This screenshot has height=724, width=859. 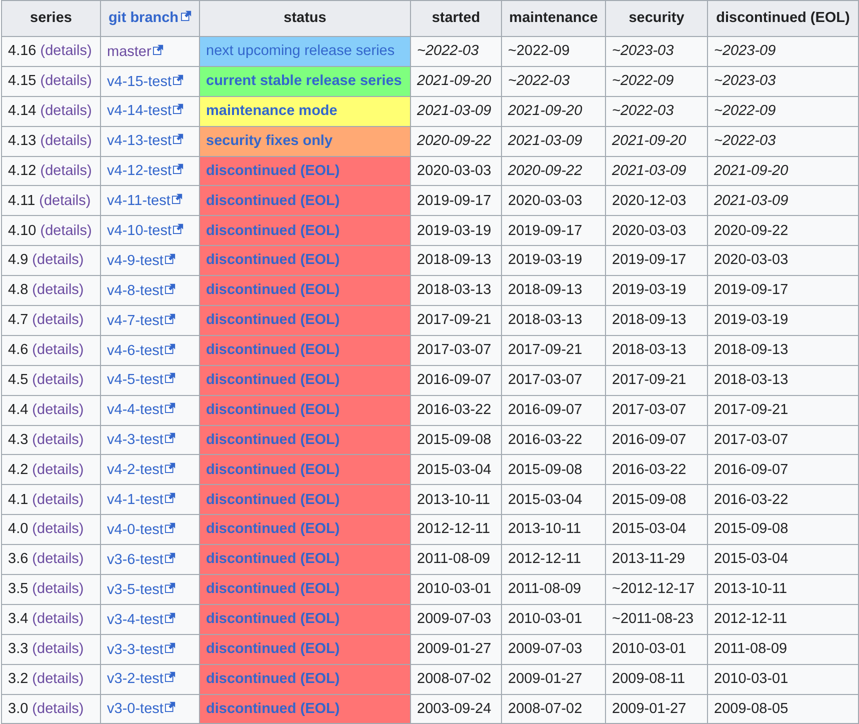 What do you see at coordinates (657, 589) in the screenshot?
I see `date-cell: ~2012-12-17` at bounding box center [657, 589].